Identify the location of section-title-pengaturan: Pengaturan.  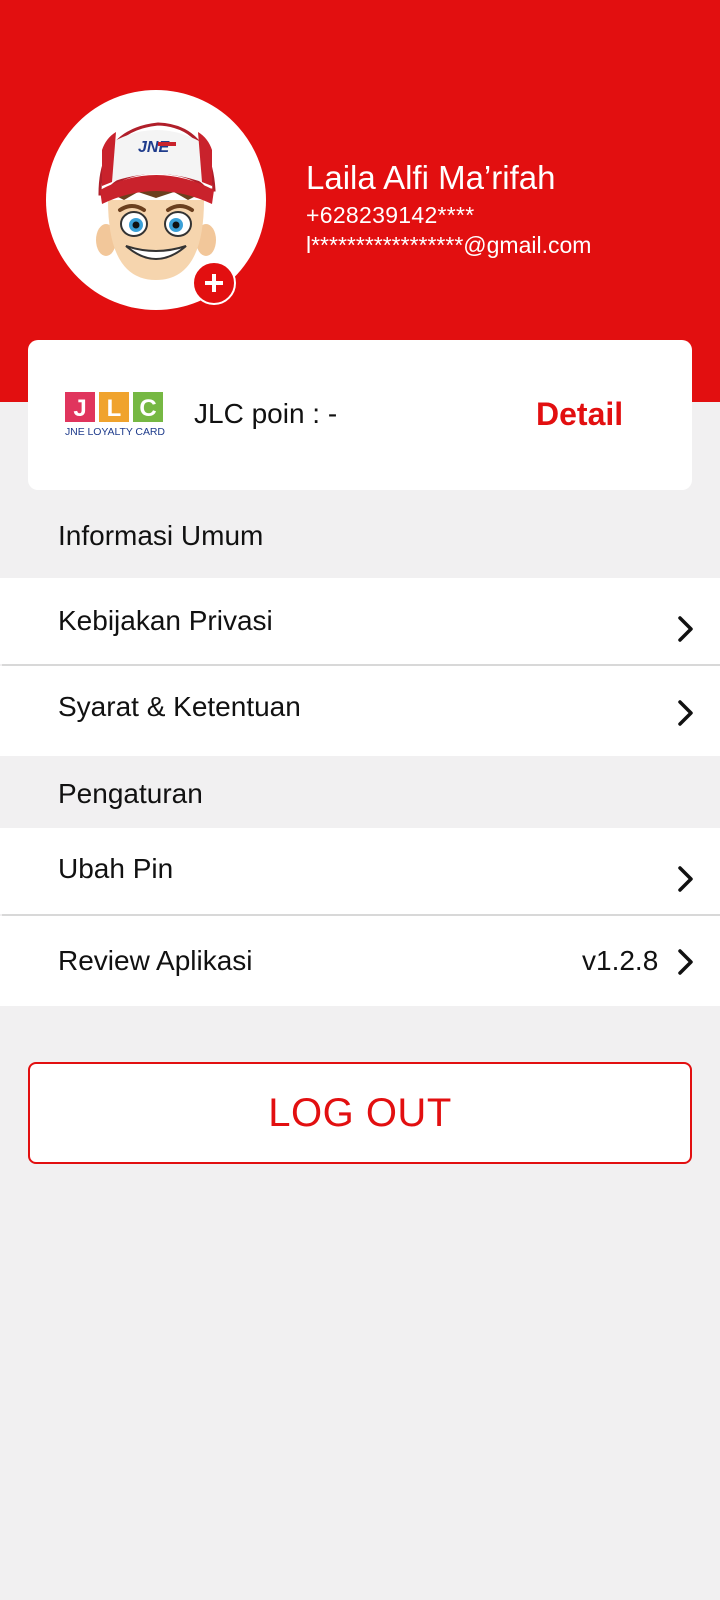
(130, 793).